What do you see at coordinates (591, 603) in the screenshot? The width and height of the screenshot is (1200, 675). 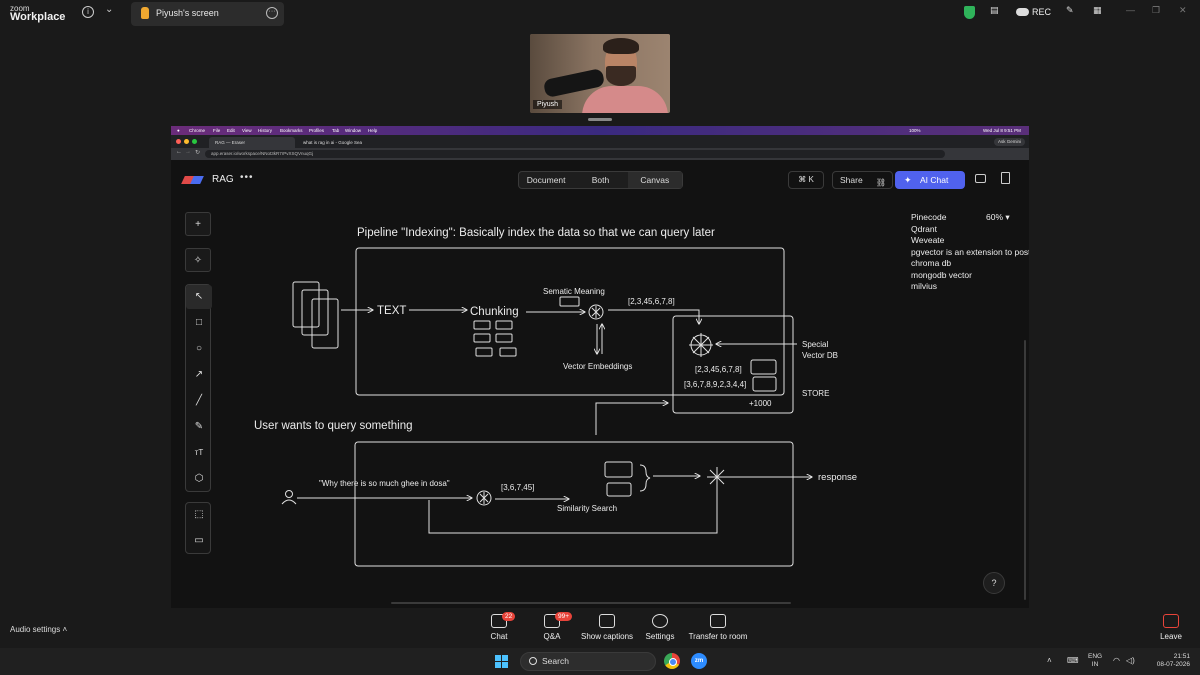 I see `horizontal-scrollbar` at bounding box center [591, 603].